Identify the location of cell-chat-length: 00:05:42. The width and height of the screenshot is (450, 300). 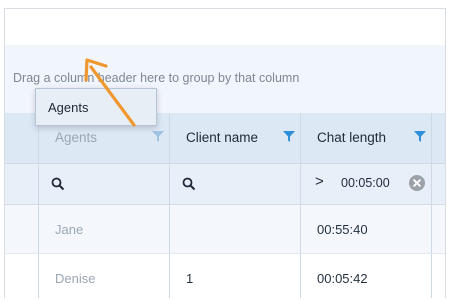
(366, 276).